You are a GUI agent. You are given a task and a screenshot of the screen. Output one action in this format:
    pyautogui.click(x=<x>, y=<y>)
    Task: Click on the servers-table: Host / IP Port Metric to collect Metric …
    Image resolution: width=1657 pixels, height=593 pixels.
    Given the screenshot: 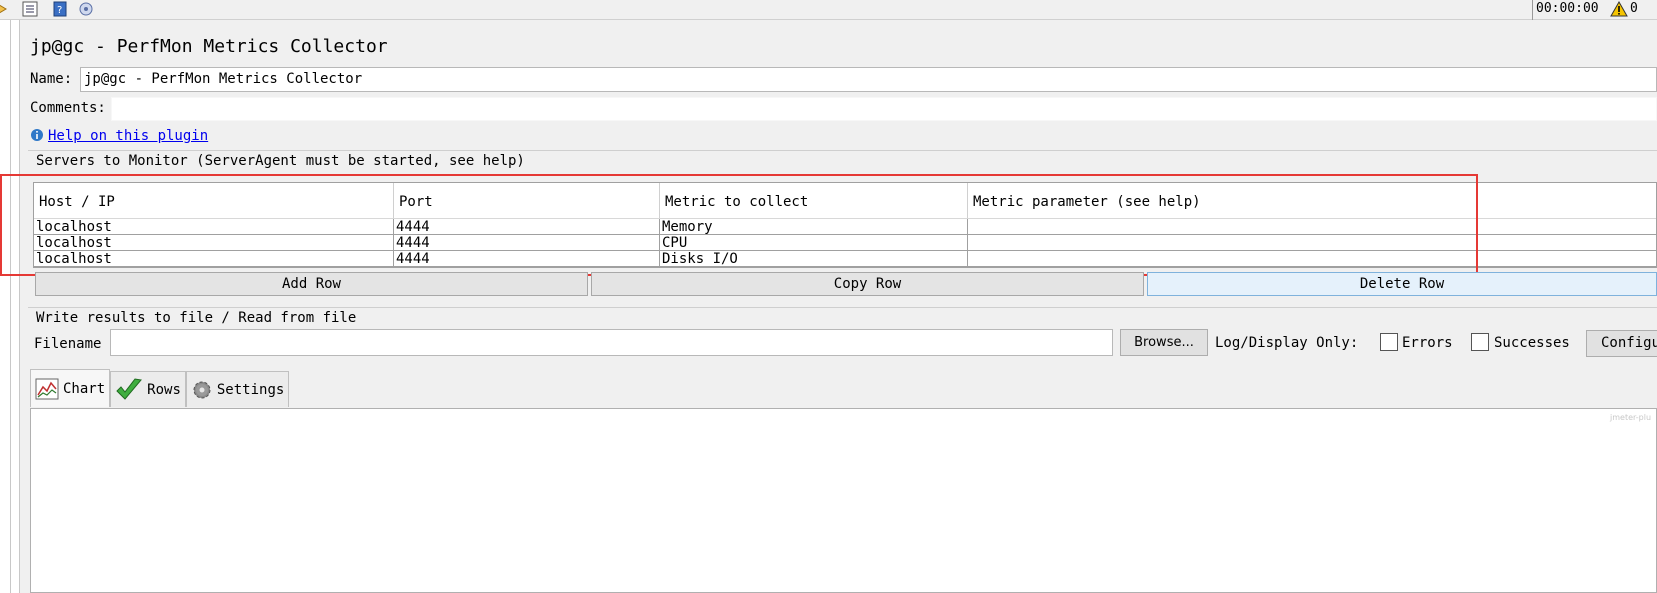 What is the action you would take?
    pyautogui.click(x=845, y=225)
    